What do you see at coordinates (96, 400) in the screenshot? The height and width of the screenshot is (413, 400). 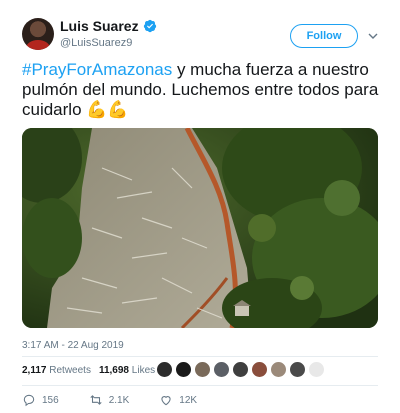 I see `retweet-icon` at bounding box center [96, 400].